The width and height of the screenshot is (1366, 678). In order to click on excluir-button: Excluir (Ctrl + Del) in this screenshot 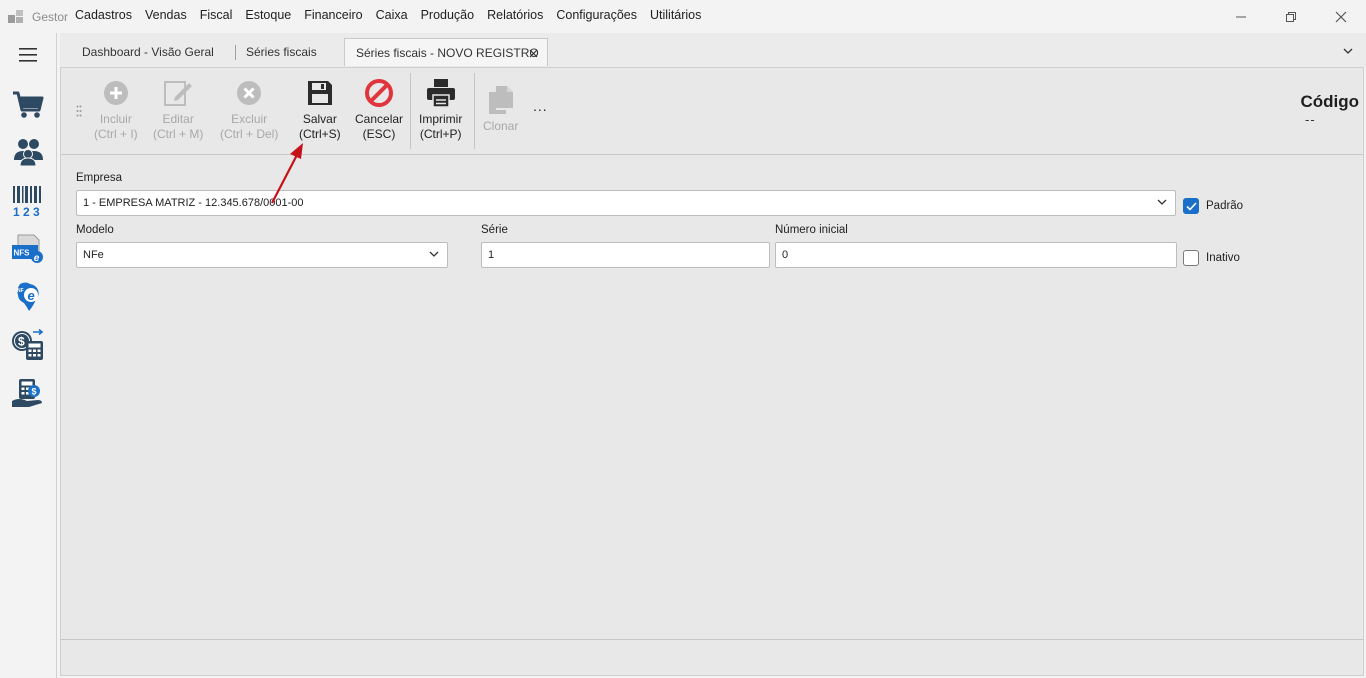, I will do `click(249, 110)`.